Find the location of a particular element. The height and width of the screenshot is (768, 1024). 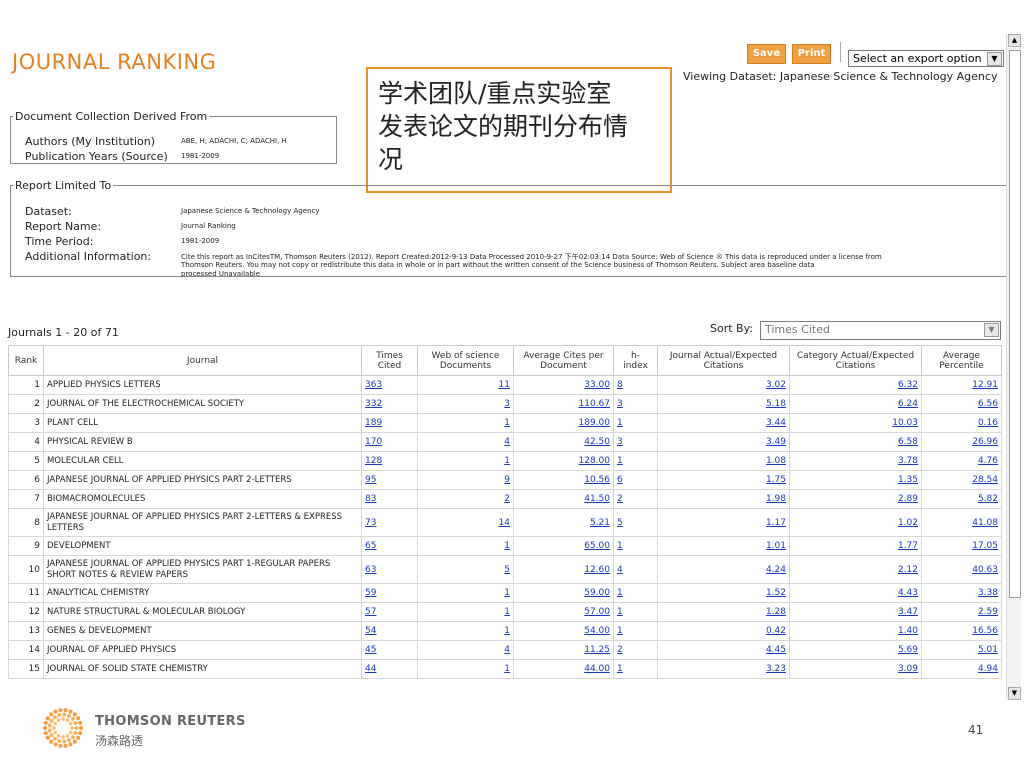

cell-percentile-link: 4.76 is located at coordinates (988, 461).